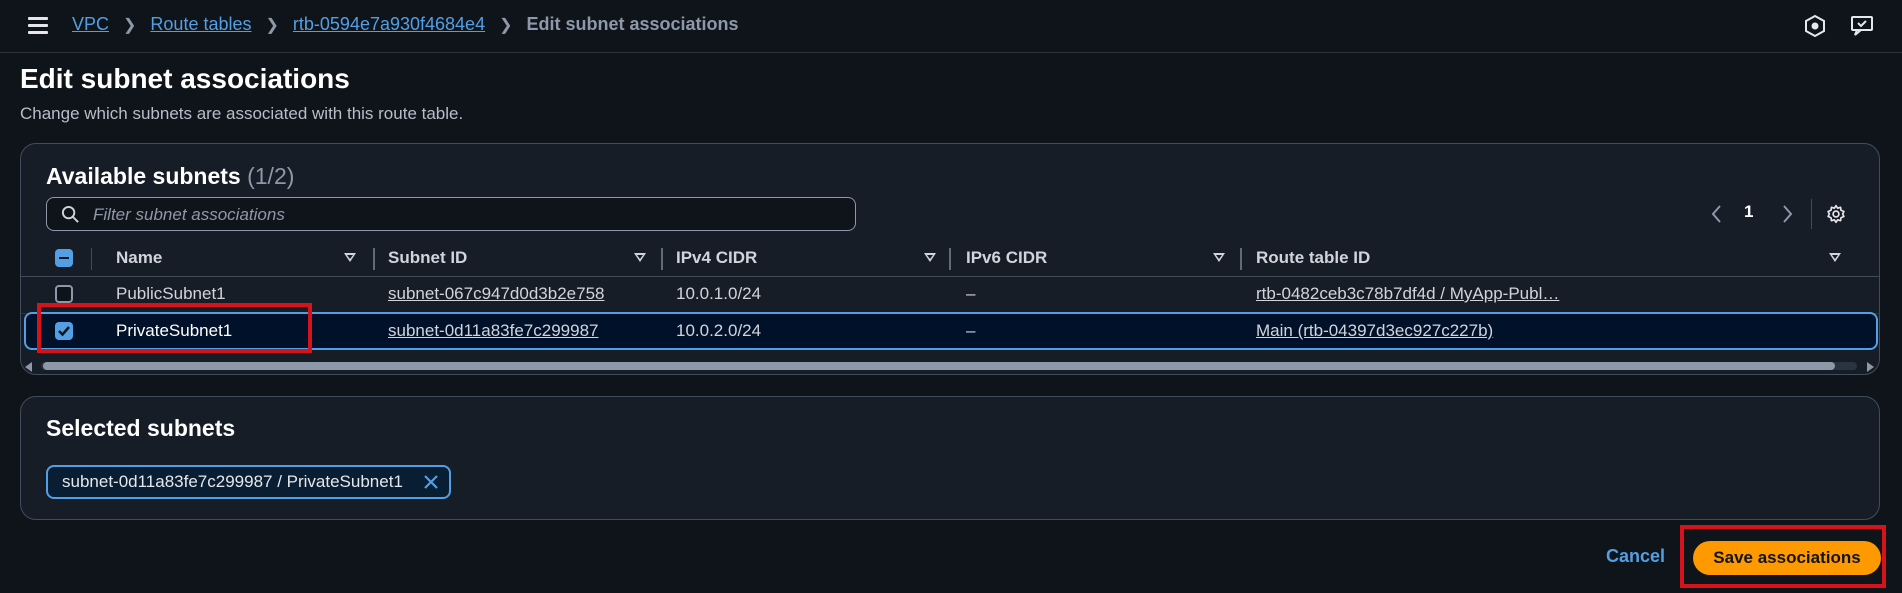 The height and width of the screenshot is (593, 1902). What do you see at coordinates (185, 78) in the screenshot?
I see `page-title: Edit subnet associations` at bounding box center [185, 78].